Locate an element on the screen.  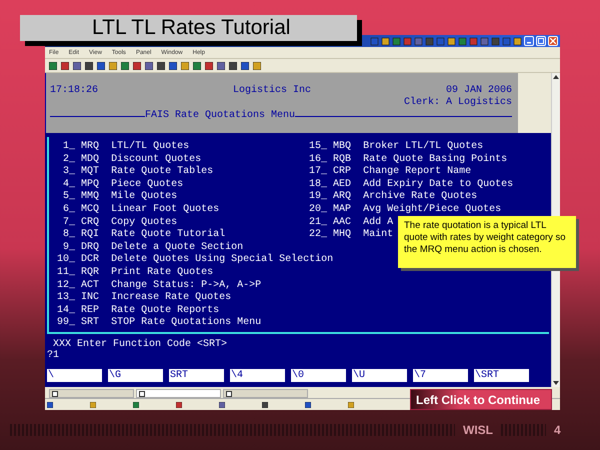
callout-tooltip: The rate quotation is a typical LTL quote with rates by weight category so the MRQ menu action is chosen. is located at coordinates (487, 242).